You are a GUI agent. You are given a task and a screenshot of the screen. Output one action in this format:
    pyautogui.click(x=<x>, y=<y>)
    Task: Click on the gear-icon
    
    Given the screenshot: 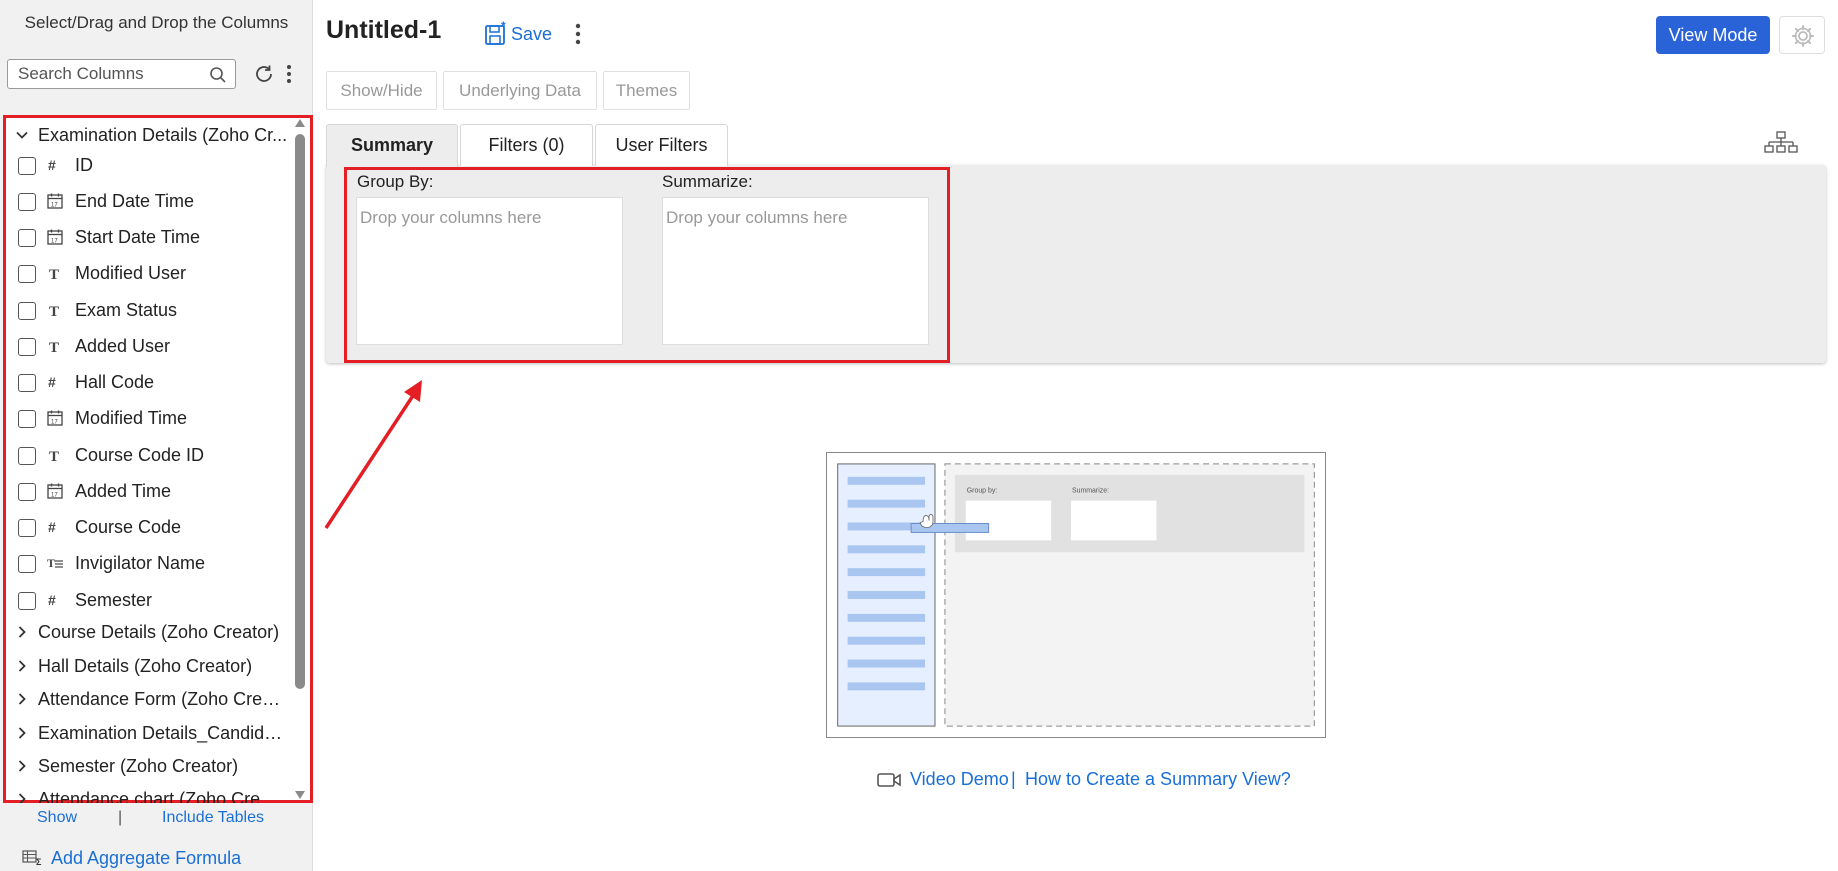 What is the action you would take?
    pyautogui.click(x=1803, y=36)
    